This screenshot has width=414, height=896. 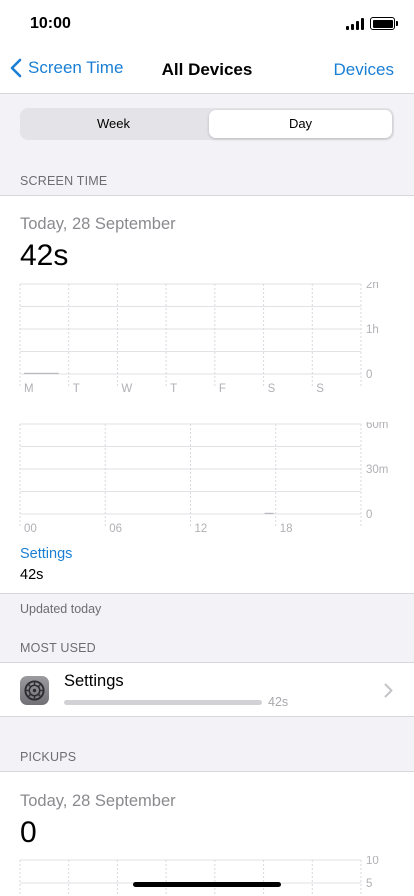 I want to click on screen-time-header: SCREEN TIME, so click(x=64, y=181).